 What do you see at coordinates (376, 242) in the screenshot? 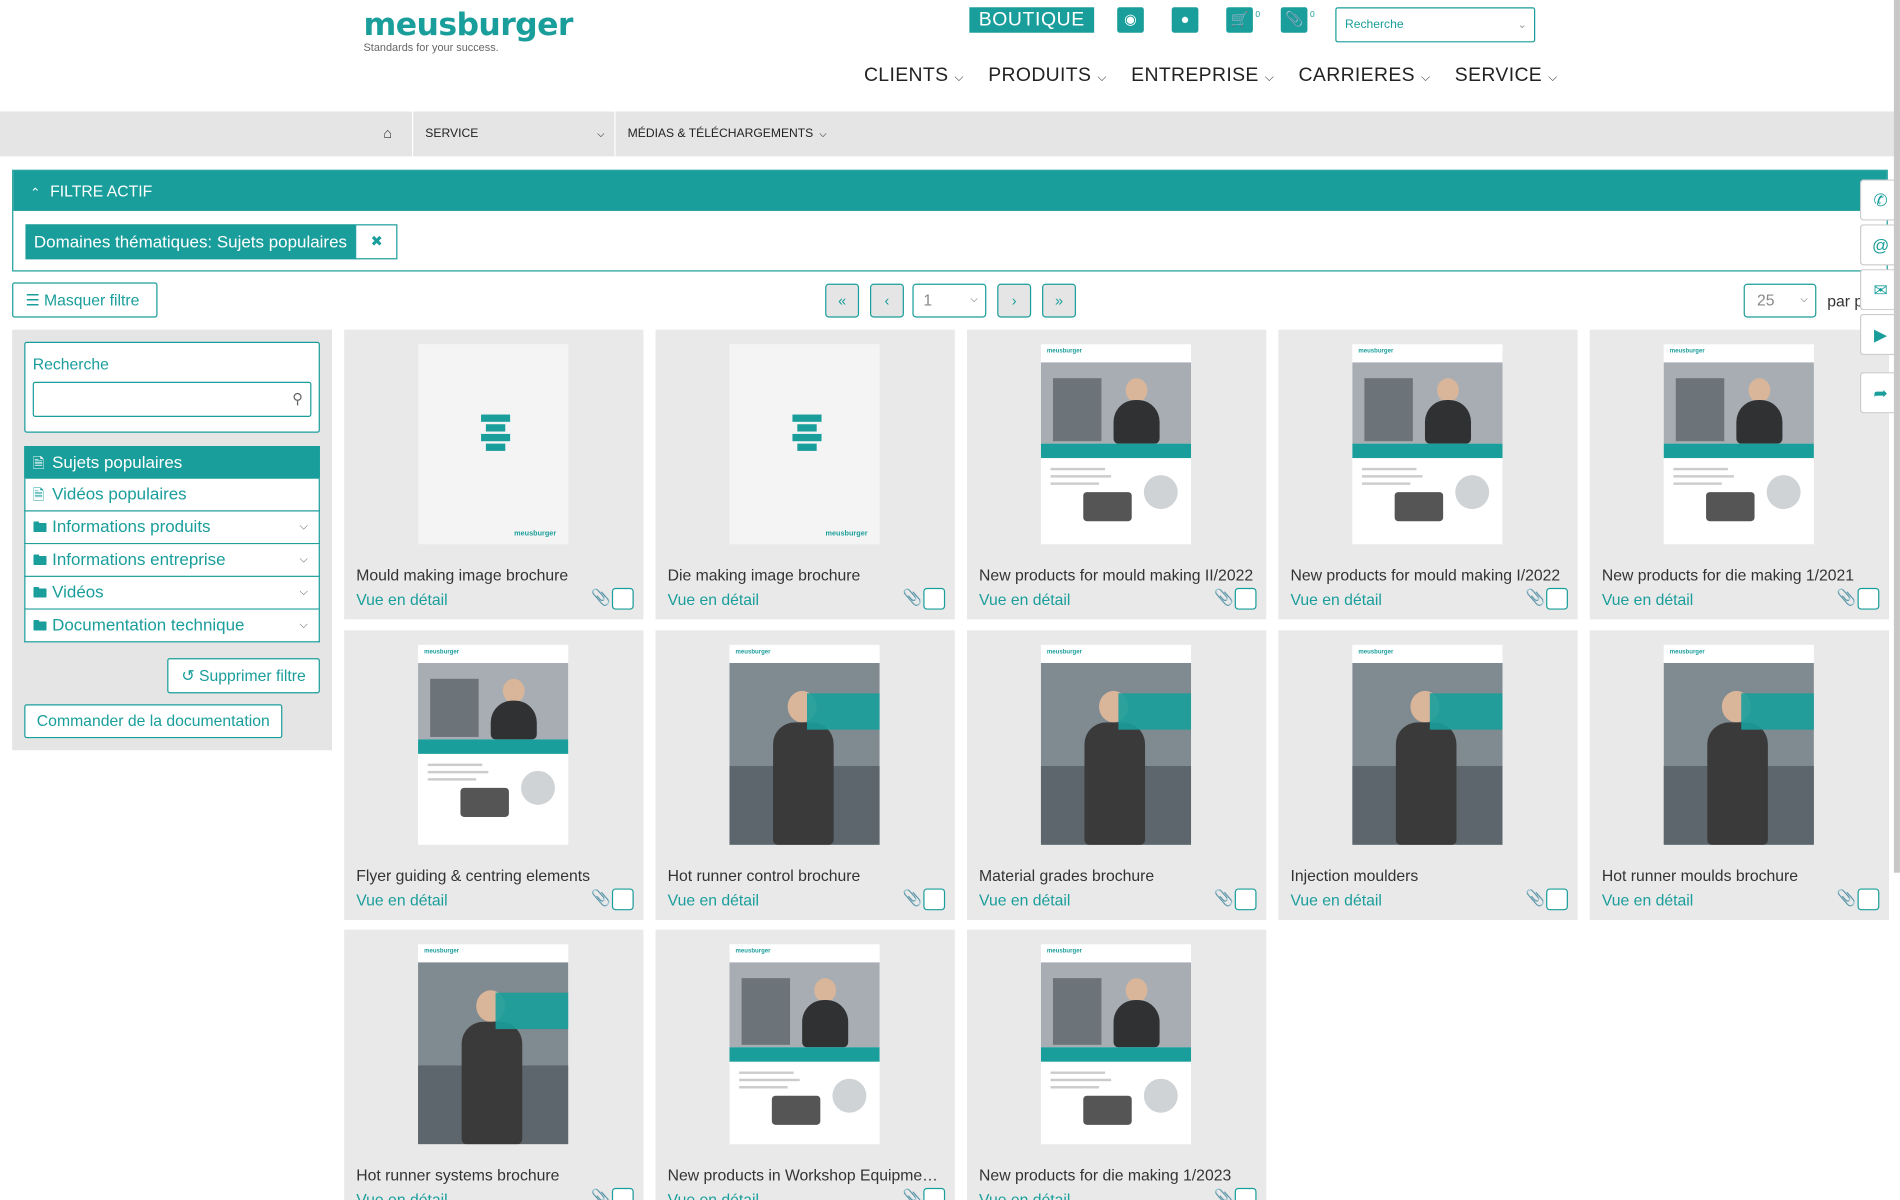
I see `close-icon: ✖` at bounding box center [376, 242].